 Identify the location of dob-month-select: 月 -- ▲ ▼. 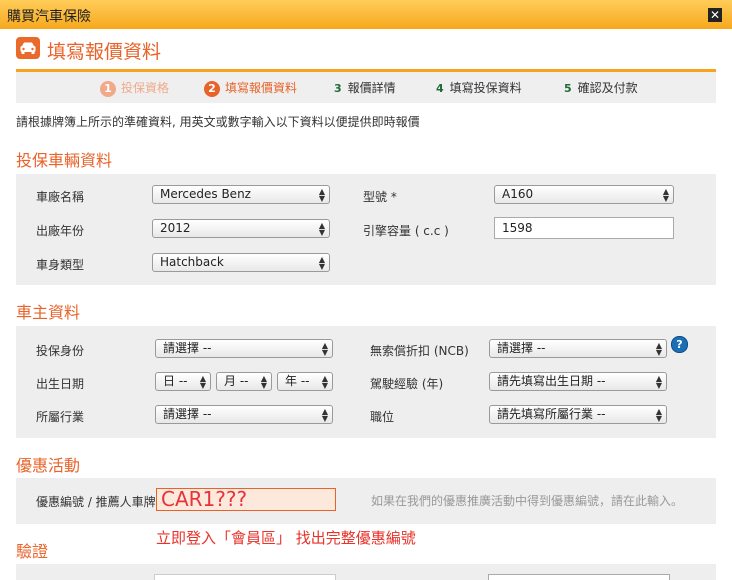
(244, 381).